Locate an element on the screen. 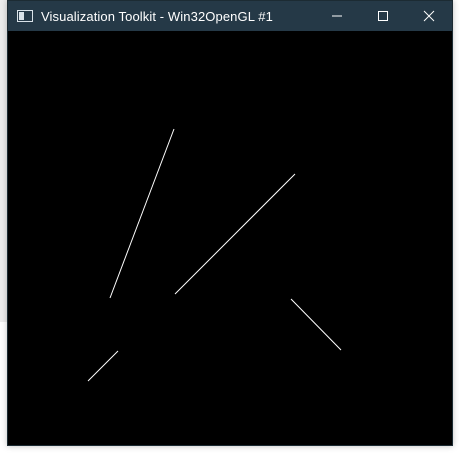 This screenshot has height=453, width=459. vtk-window-icon is located at coordinates (25, 16).